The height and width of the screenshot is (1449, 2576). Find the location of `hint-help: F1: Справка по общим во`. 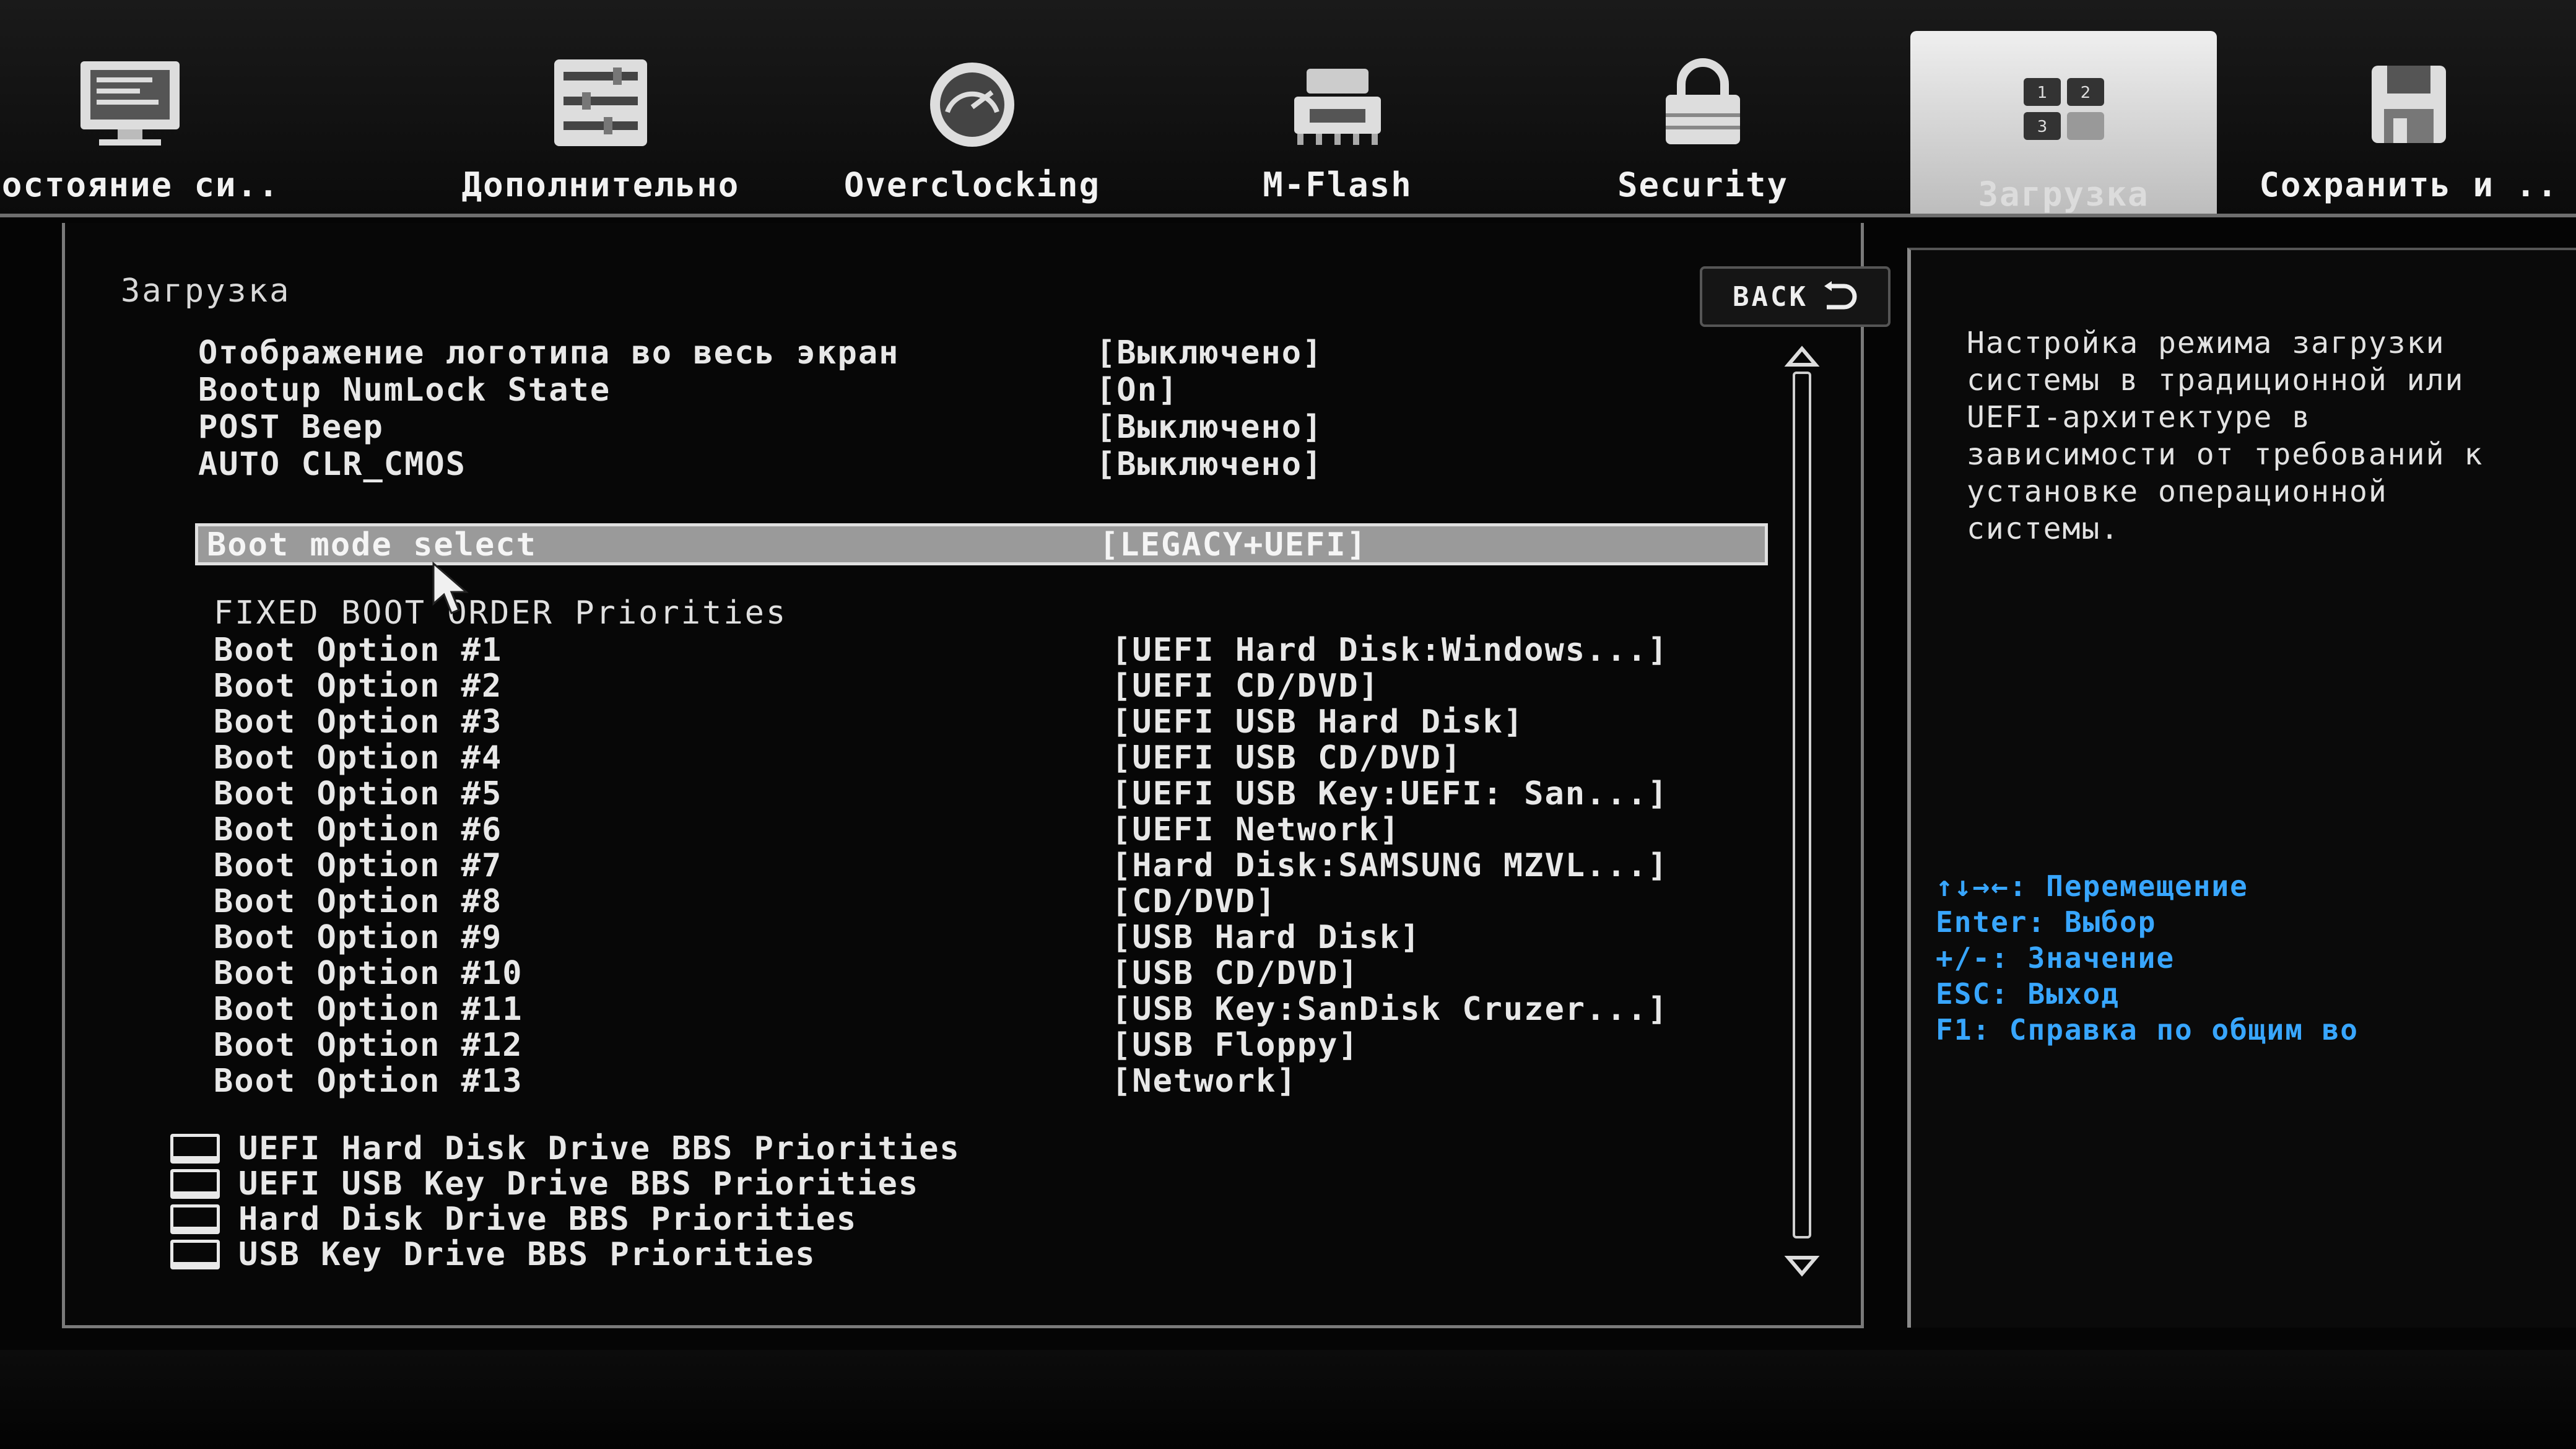

hint-help: F1: Справка по общим во is located at coordinates (2147, 1029).